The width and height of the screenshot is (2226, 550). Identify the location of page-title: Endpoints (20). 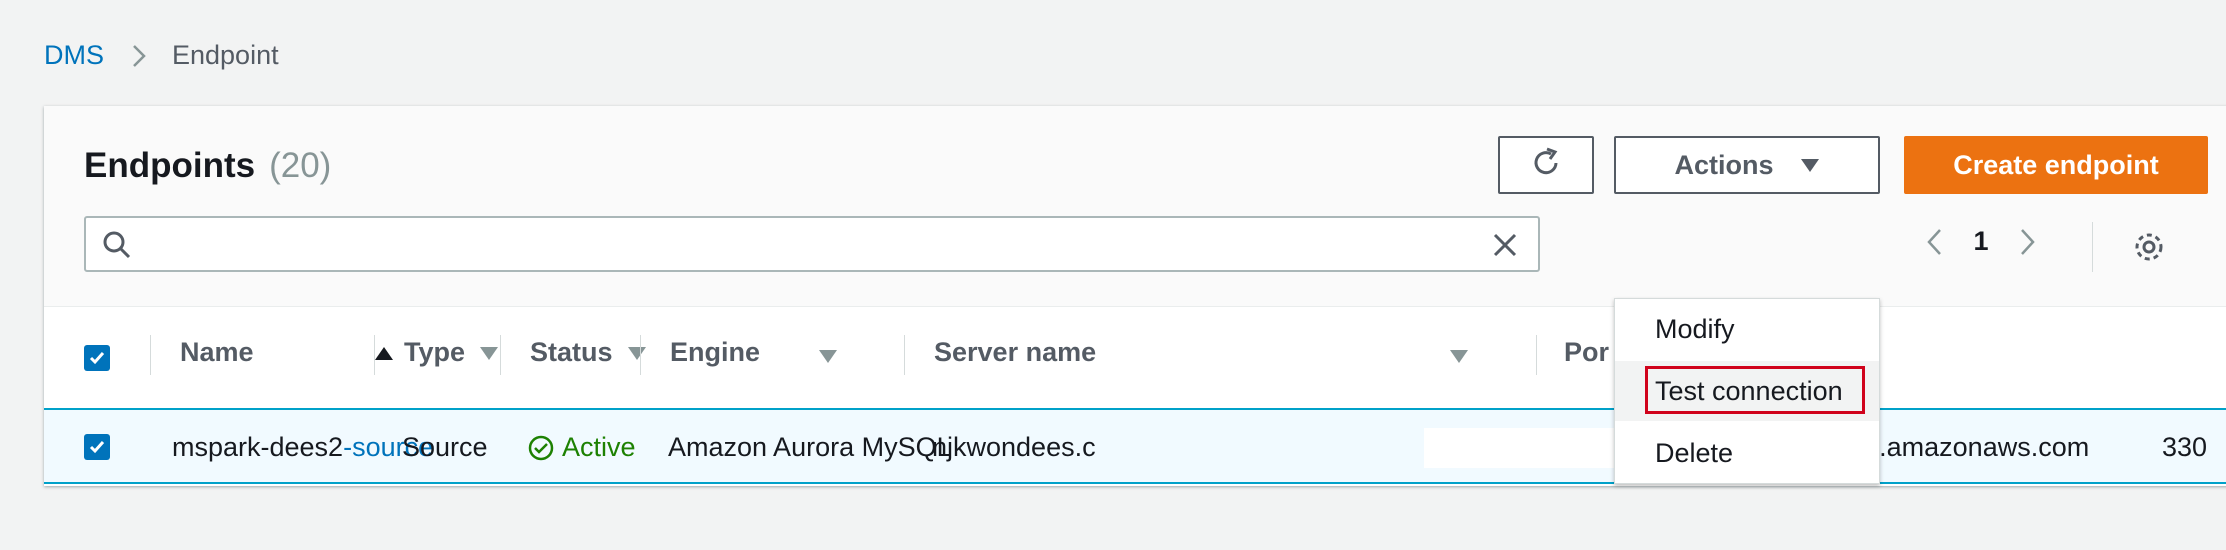
(207, 166).